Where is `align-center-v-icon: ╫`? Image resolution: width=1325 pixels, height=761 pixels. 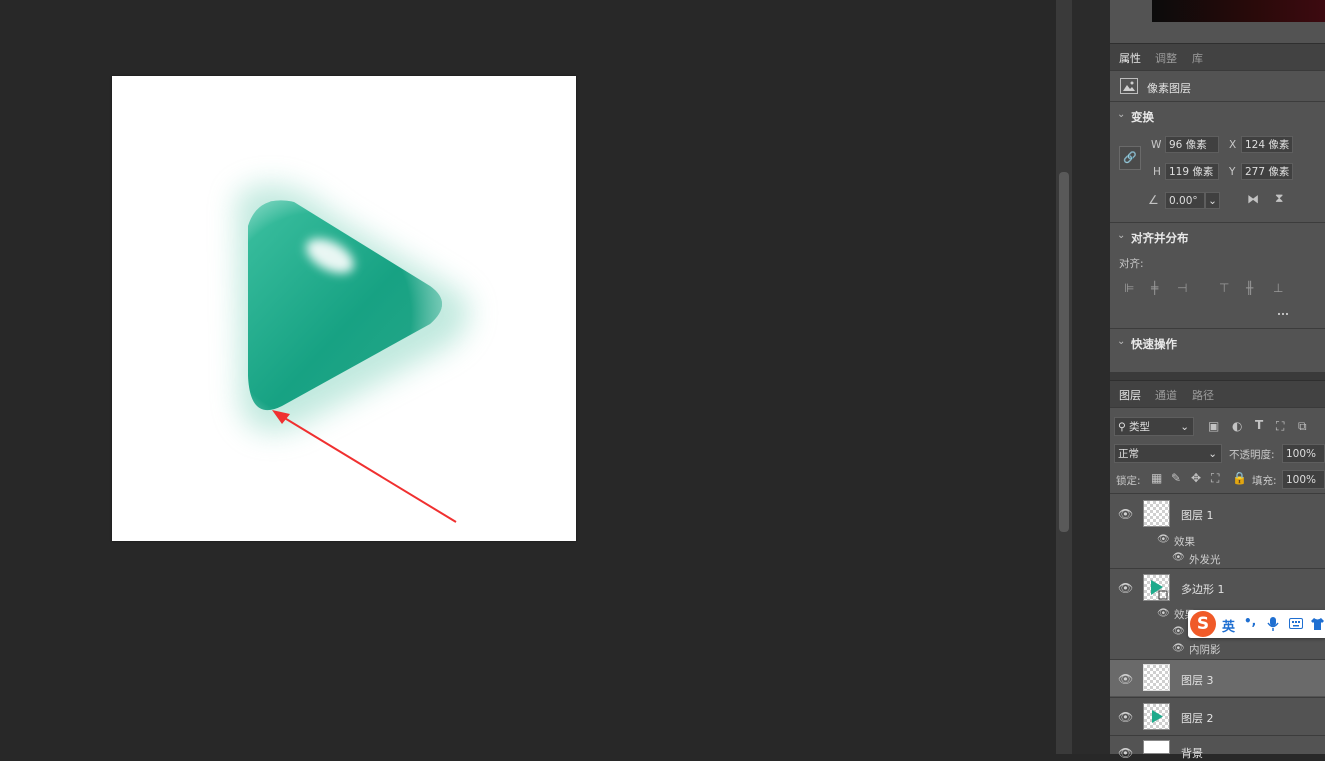
align-center-v-icon: ╫ is located at coordinates (1249, 288).